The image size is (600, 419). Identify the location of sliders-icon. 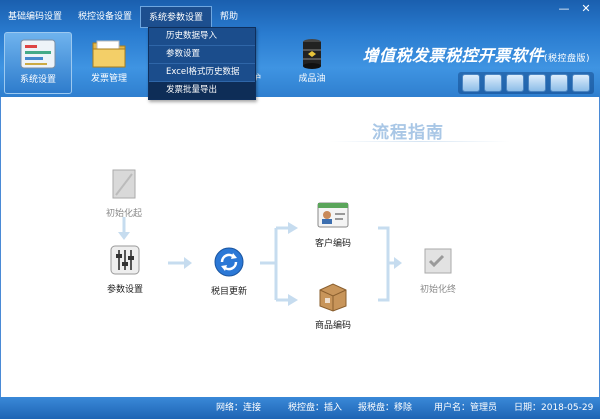
(125, 260).